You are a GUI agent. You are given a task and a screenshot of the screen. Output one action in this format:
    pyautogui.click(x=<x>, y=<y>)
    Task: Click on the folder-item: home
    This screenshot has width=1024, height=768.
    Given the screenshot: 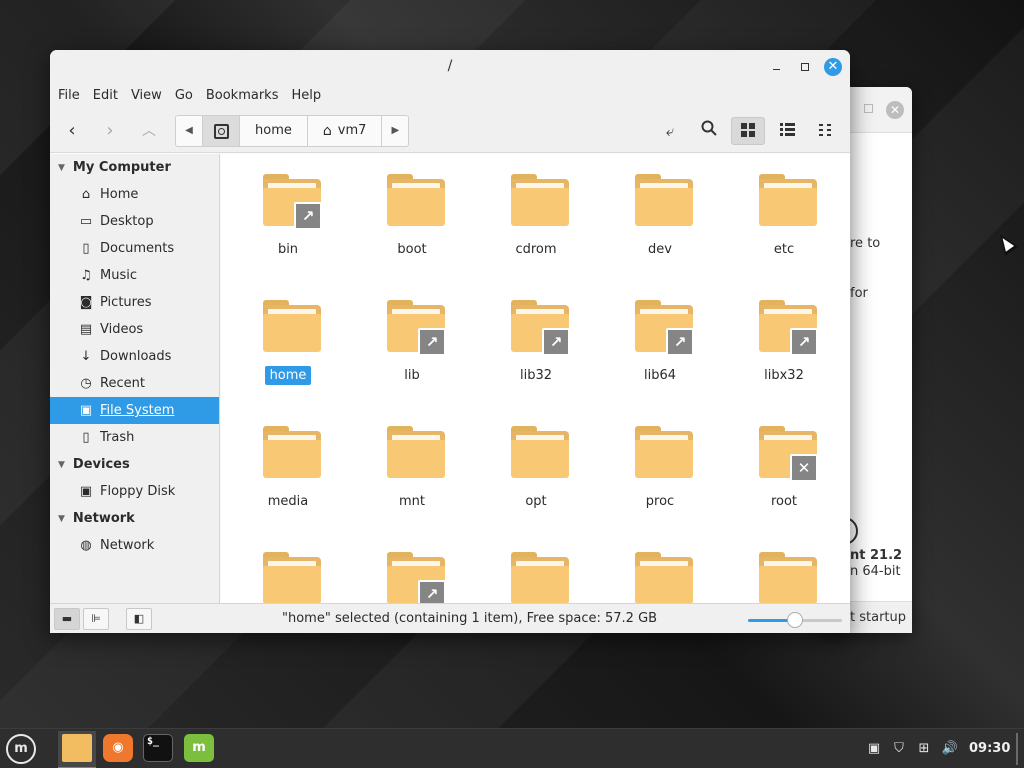 What is the action you would take?
    pyautogui.click(x=288, y=340)
    